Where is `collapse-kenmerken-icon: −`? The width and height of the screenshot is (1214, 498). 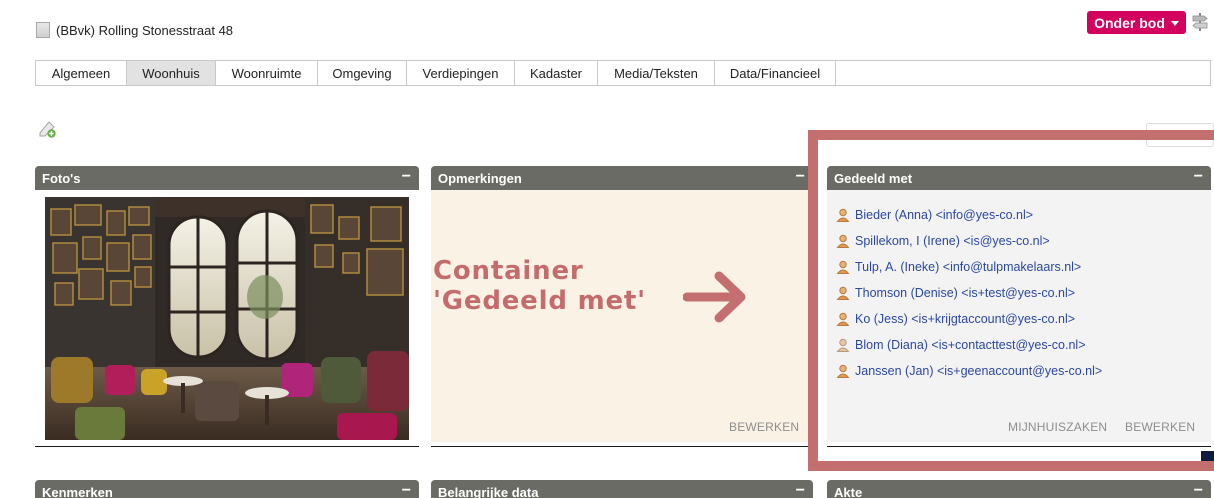 collapse-kenmerken-icon: − is located at coordinates (406, 490).